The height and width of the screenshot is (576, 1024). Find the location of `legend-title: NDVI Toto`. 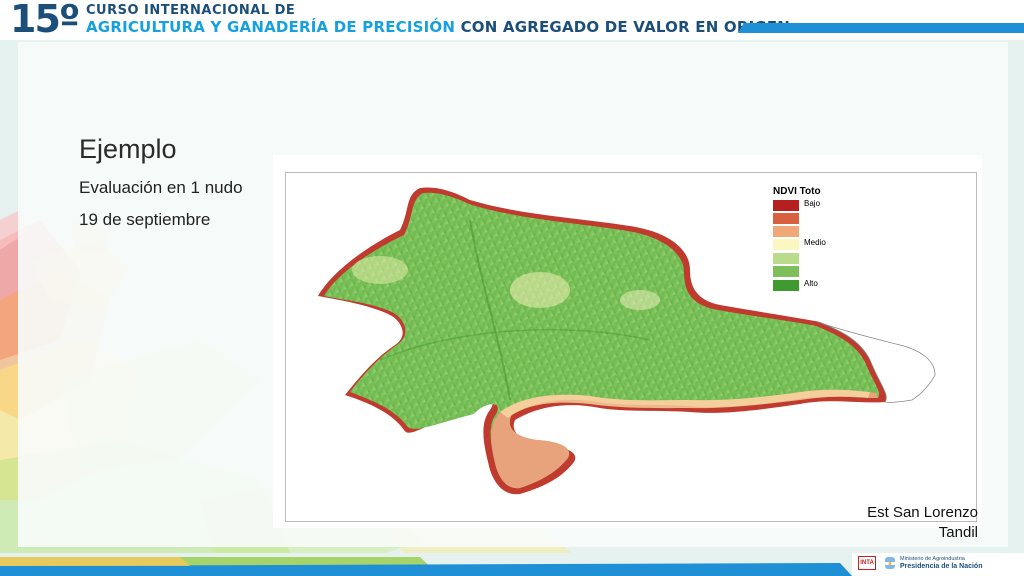

legend-title: NDVI Toto is located at coordinates (797, 191).